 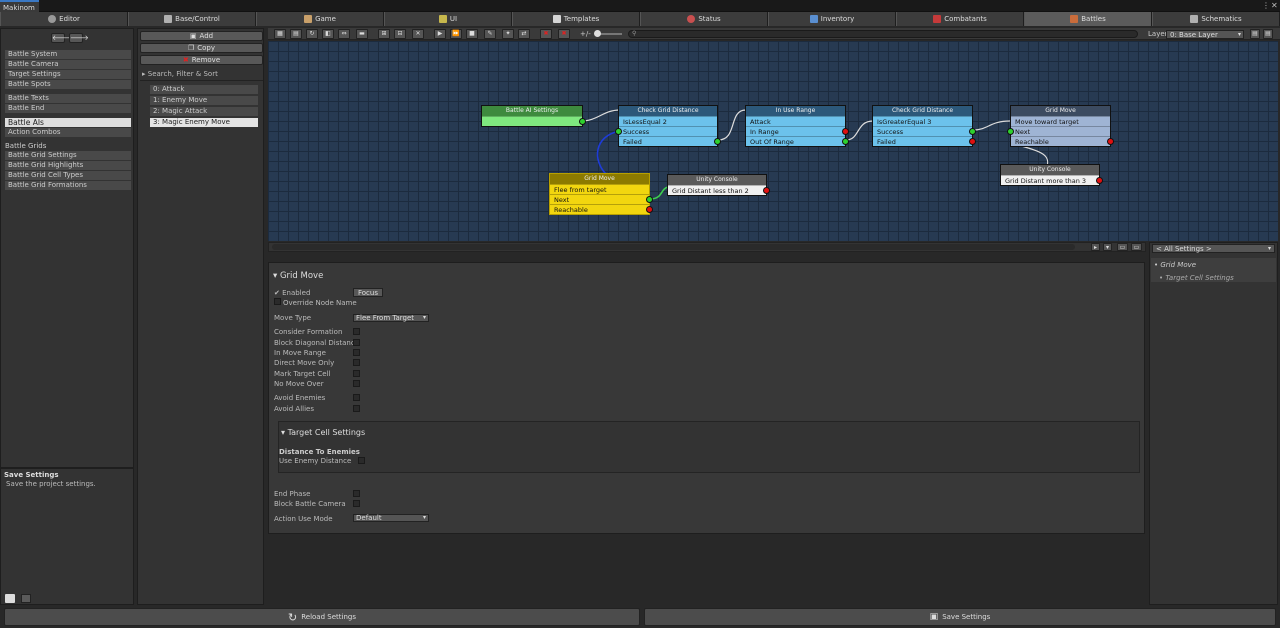 I want to click on tab-inventory: Inventory, so click(x=832, y=19).